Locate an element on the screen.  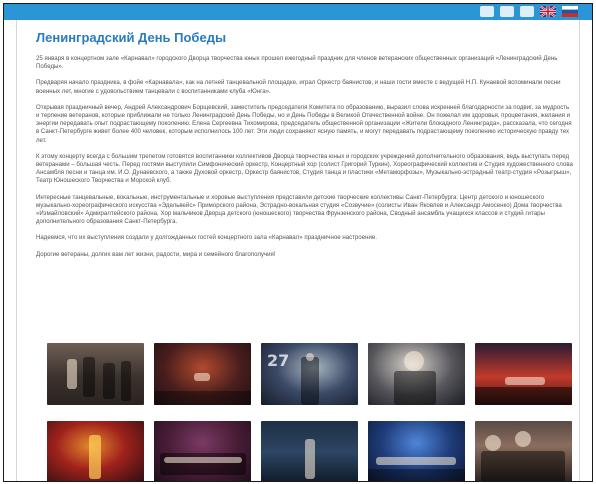
photo-overlay-number: 27 is located at coordinates (278, 360).